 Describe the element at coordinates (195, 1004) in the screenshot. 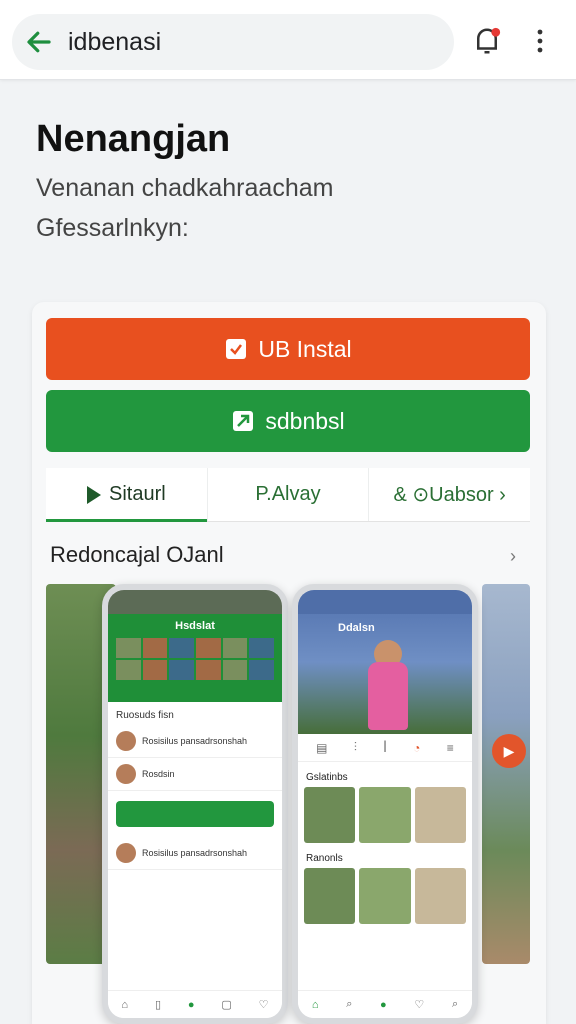

I see `phone1-nav-bar: ⌂ ▯ ● ▢ ♡` at that location.